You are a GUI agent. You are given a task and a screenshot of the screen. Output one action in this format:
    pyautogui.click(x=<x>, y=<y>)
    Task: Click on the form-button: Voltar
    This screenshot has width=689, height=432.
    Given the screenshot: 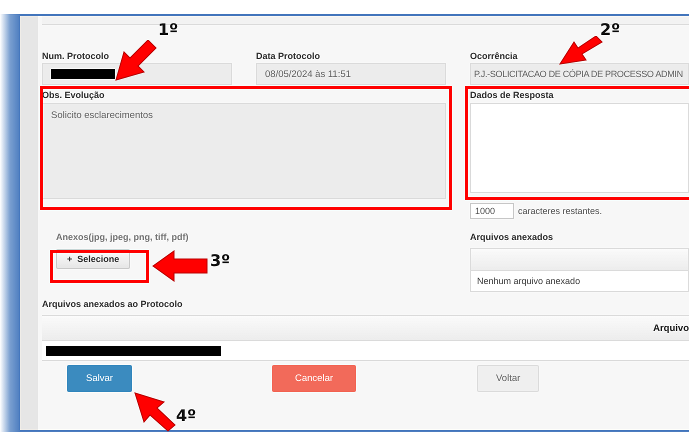 What is the action you would take?
    pyautogui.click(x=508, y=378)
    